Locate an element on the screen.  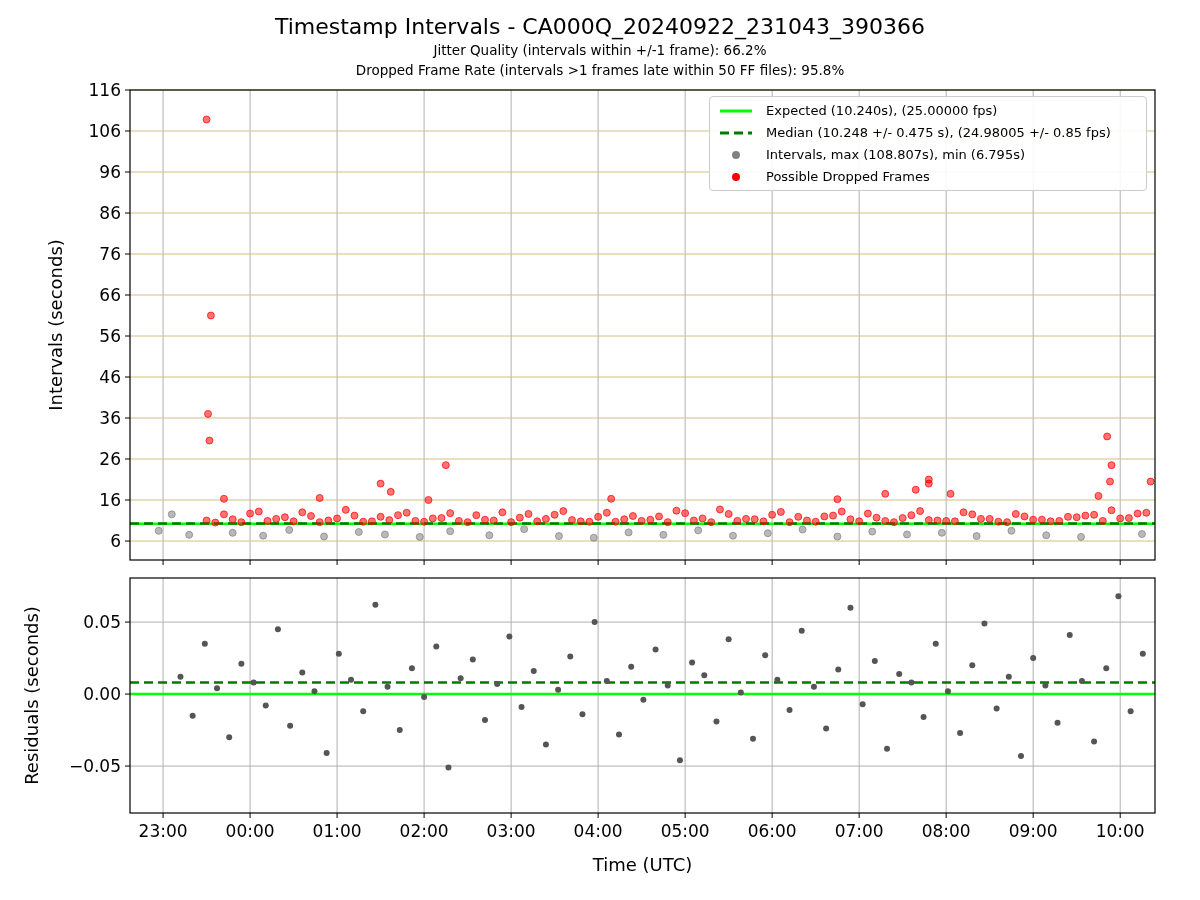
chart-subtitle: Dropped Frame Rate (intervals >1 frames late within 50 FF files): 95.8% is located at coordinates (600, 70).